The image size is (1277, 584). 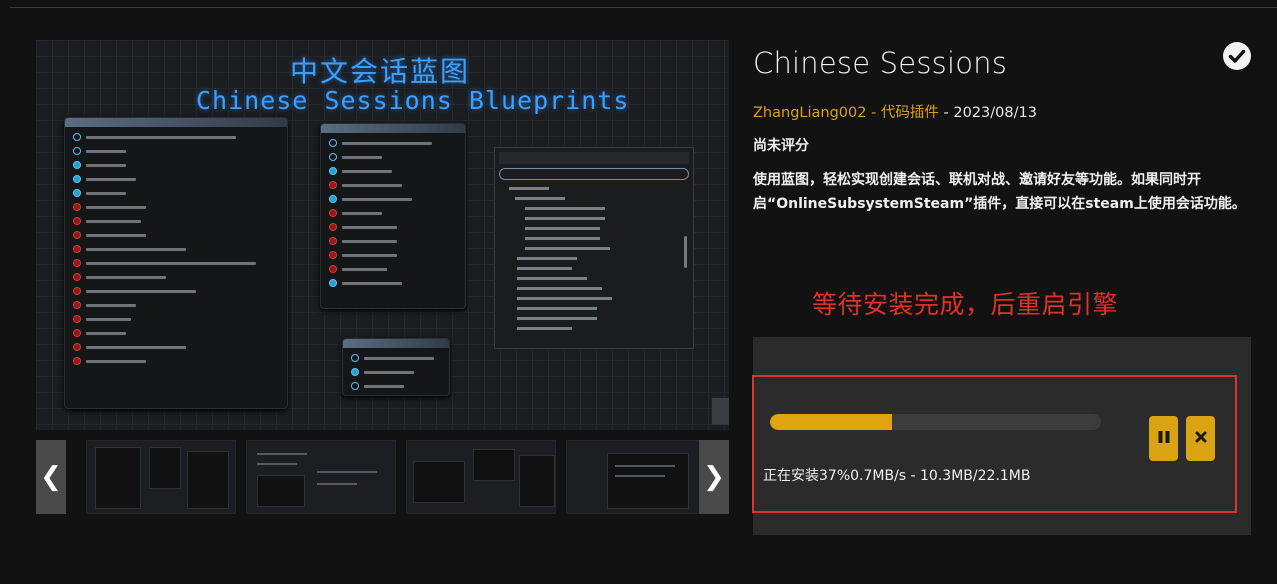 What do you see at coordinates (995, 113) in the screenshot?
I see `release-date: 2023/08/13` at bounding box center [995, 113].